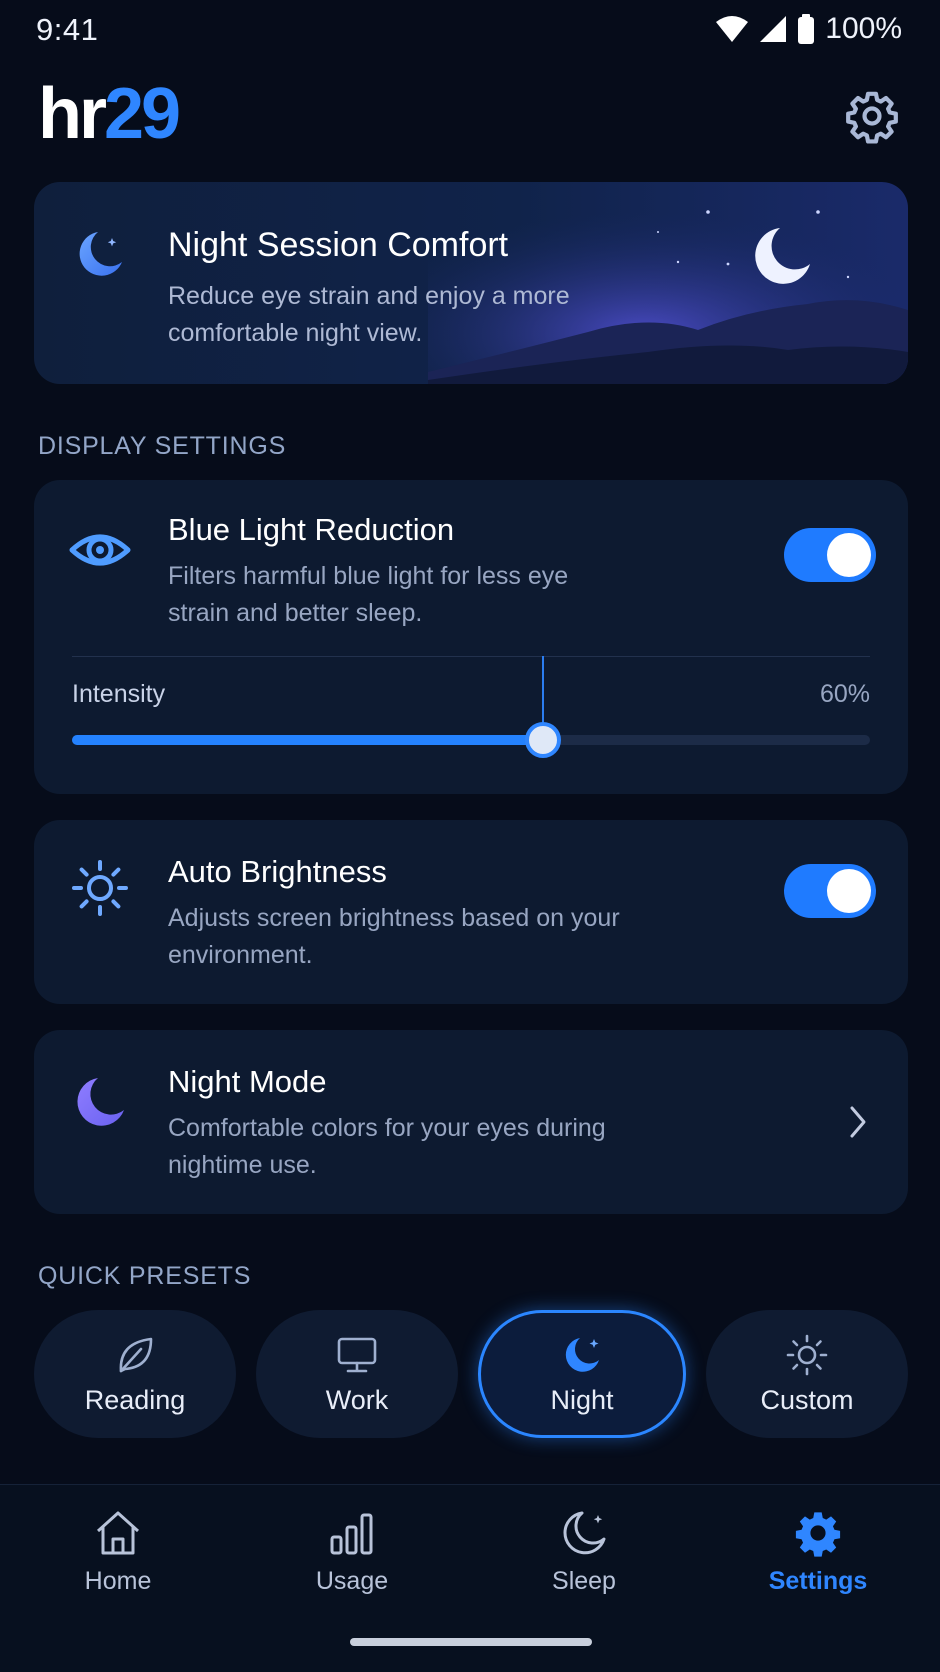 The image size is (940, 1672). What do you see at coordinates (307, 740) in the screenshot?
I see `slider-fill` at bounding box center [307, 740].